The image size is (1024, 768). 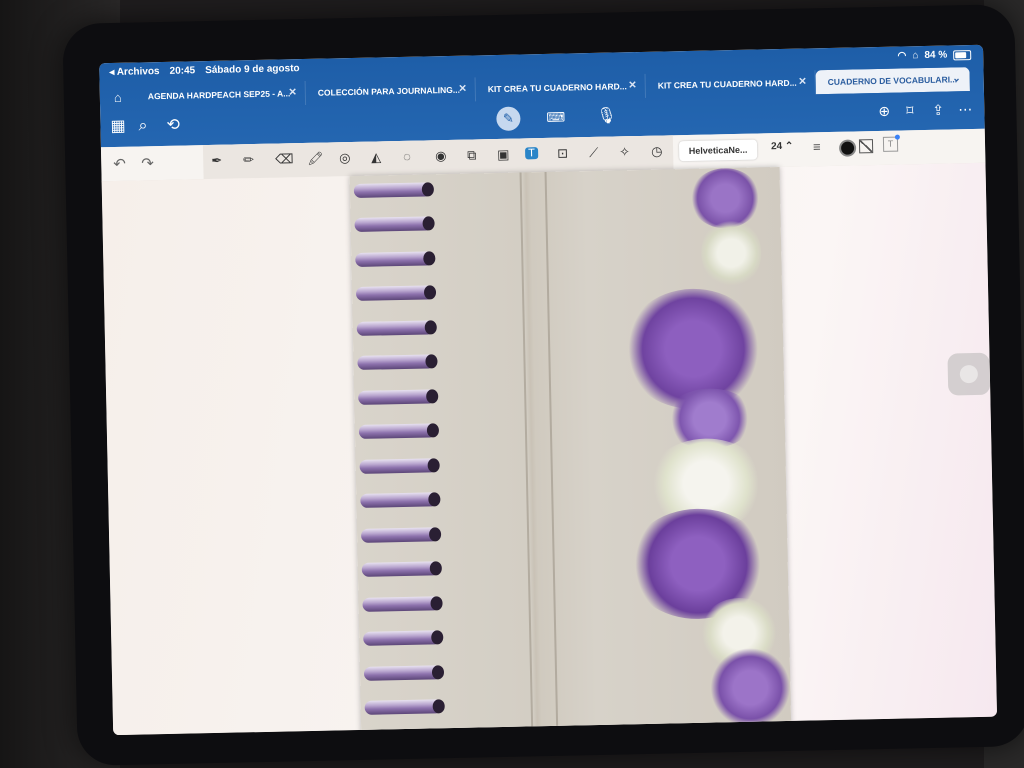 I want to click on search-icon: ⌕, so click(x=142, y=126).